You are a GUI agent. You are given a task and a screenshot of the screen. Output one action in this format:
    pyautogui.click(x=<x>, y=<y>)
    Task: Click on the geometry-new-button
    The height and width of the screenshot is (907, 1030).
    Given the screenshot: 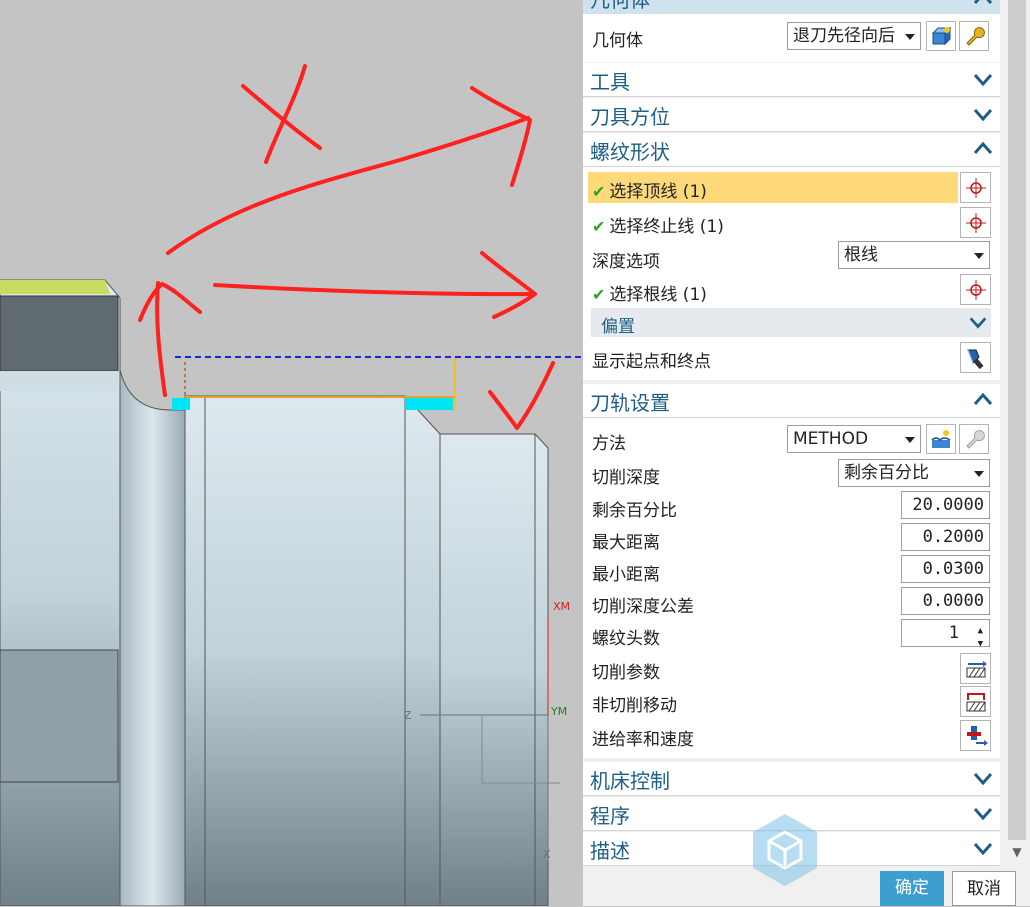 What is the action you would take?
    pyautogui.click(x=941, y=36)
    